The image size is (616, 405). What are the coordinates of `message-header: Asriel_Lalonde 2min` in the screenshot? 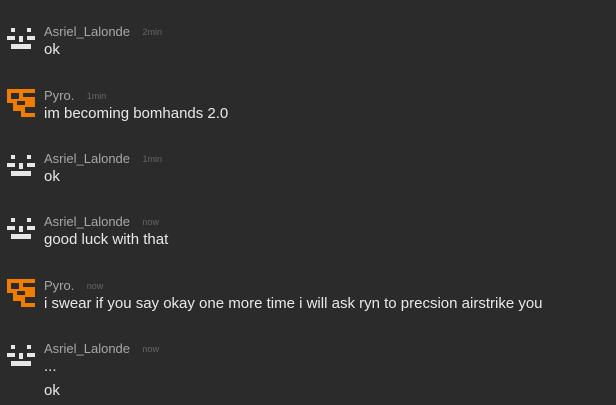 It's located at (103, 31).